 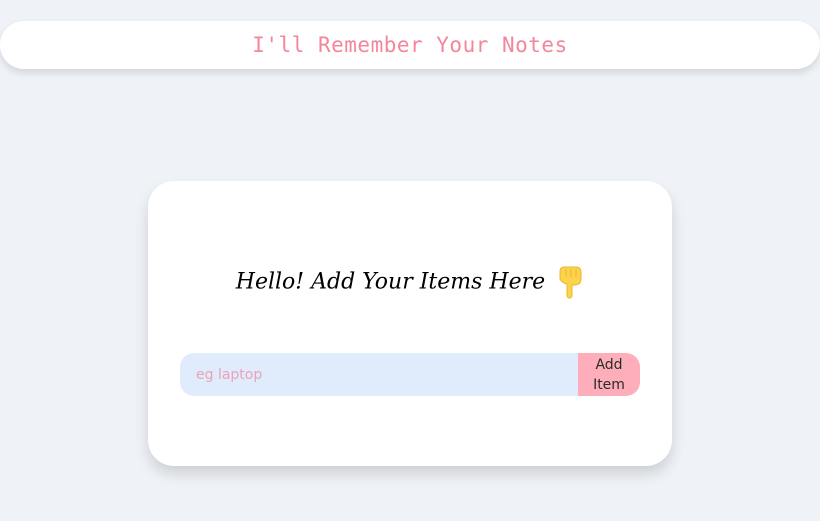 I want to click on add-item-form: Add Item, so click(x=410, y=374).